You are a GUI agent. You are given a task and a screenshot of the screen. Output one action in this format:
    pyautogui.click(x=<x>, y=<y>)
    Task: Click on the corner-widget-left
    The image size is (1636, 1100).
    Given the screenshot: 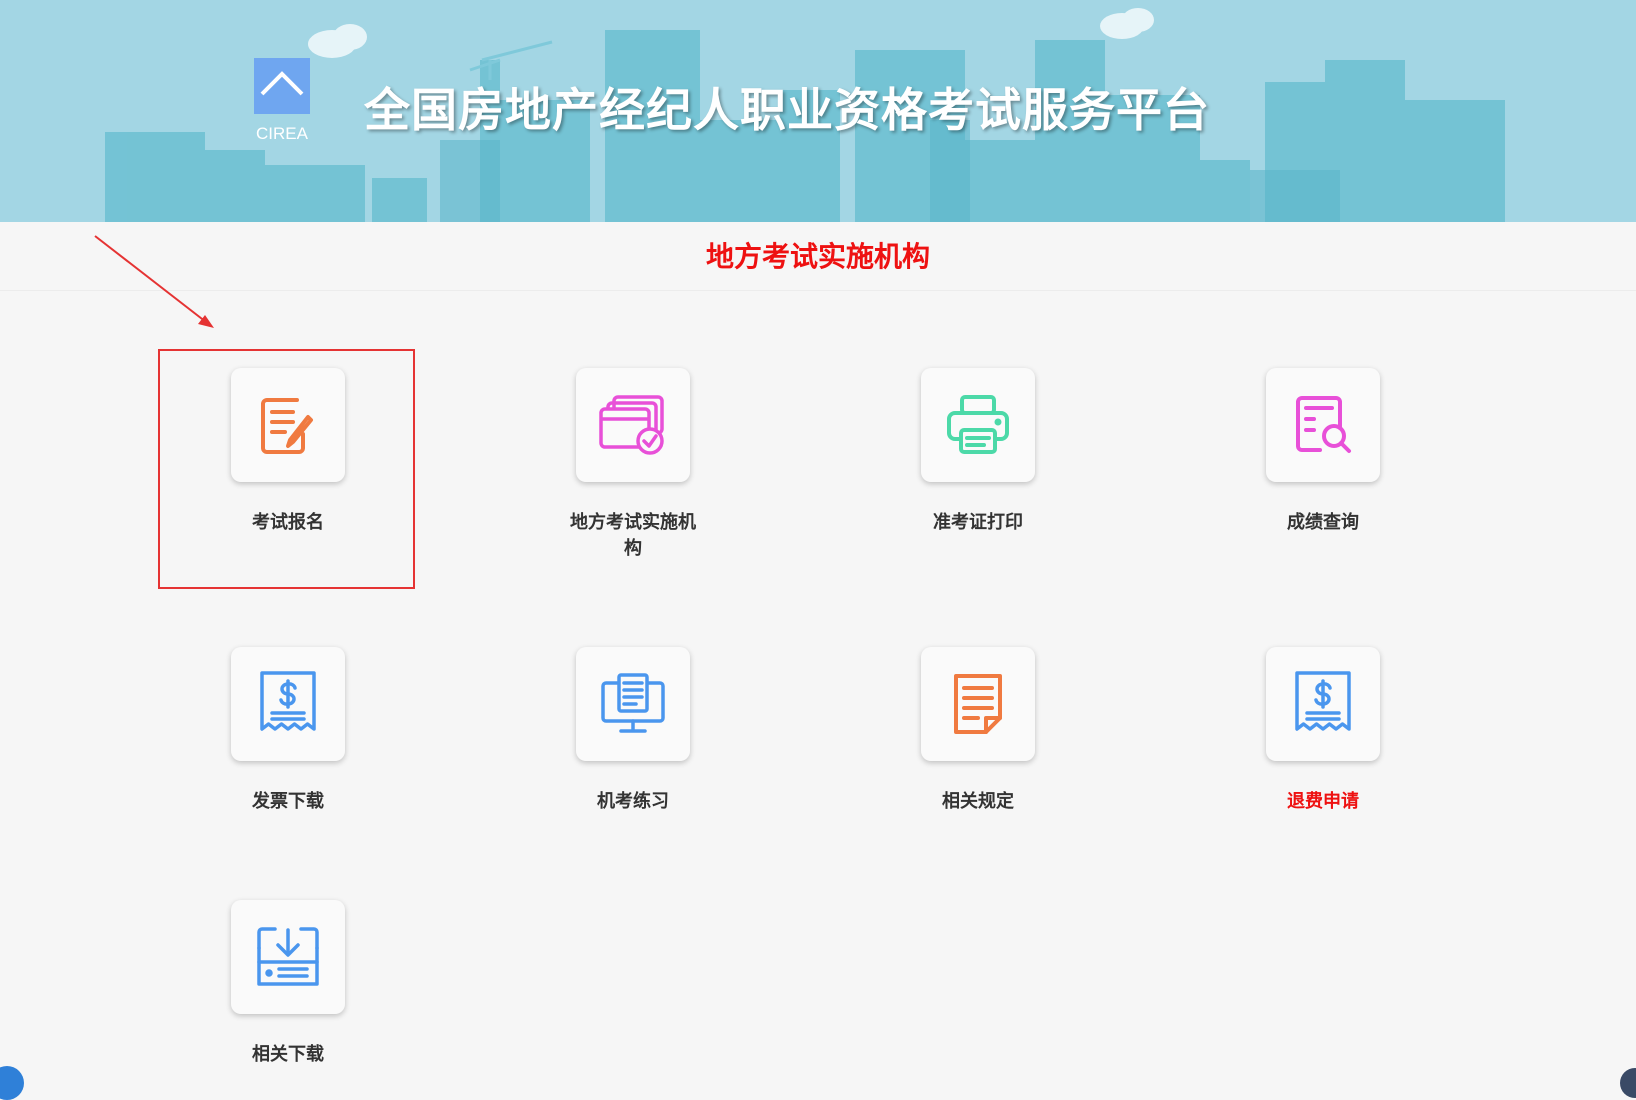 What is the action you would take?
    pyautogui.click(x=12, y=1083)
    